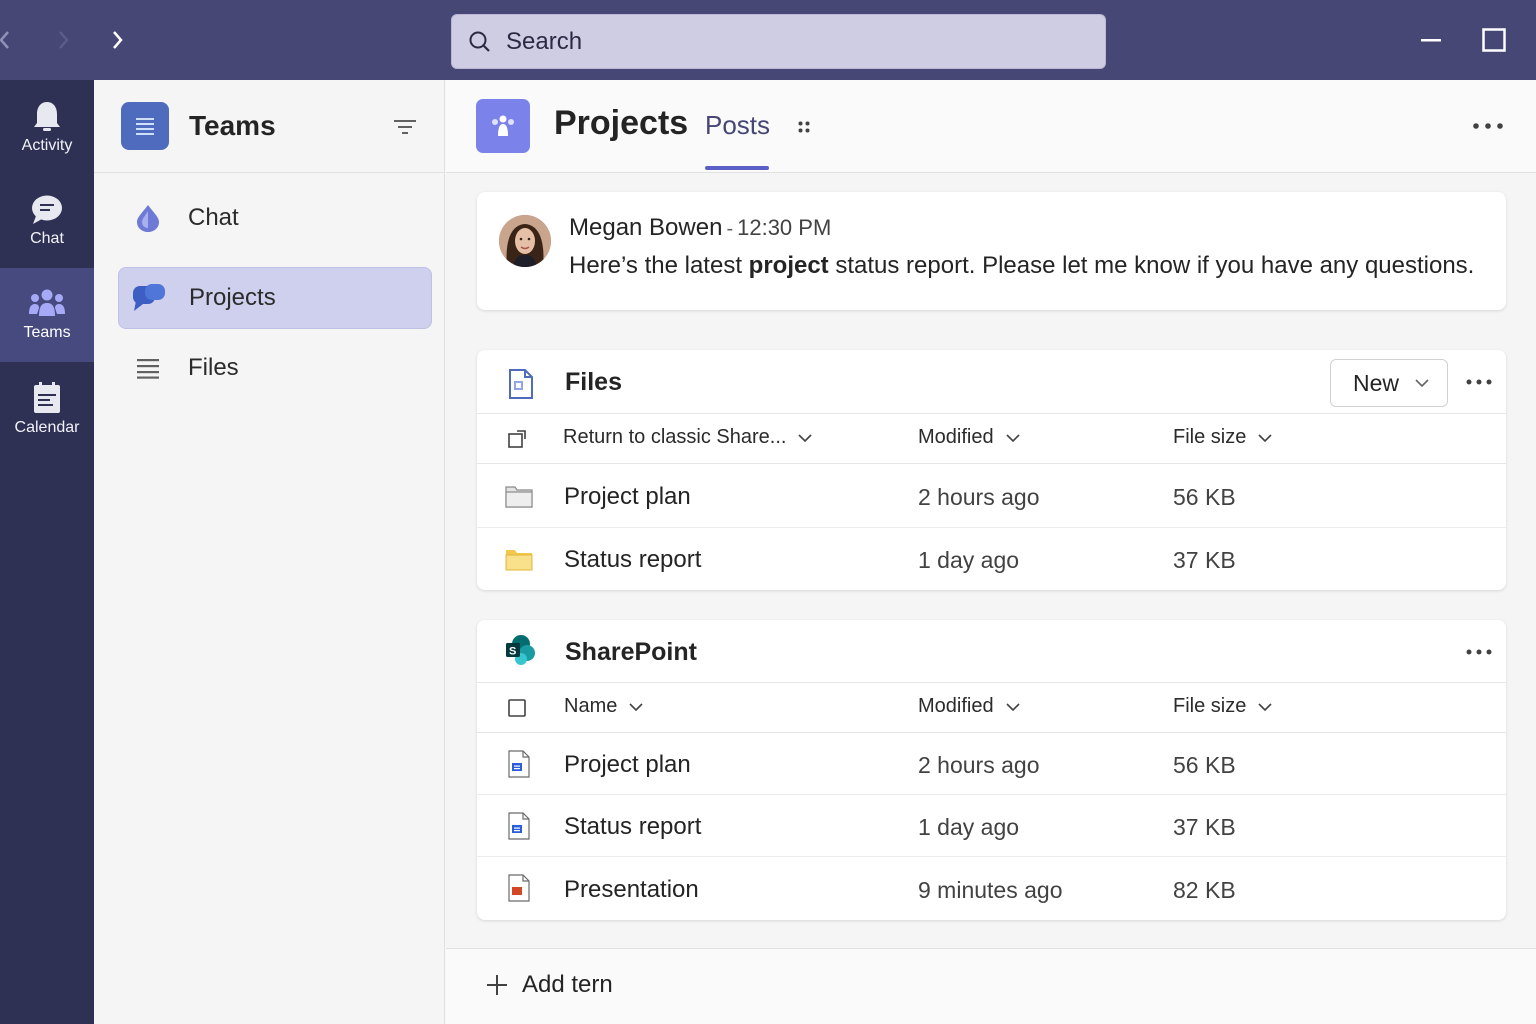  What do you see at coordinates (991, 126) in the screenshot?
I see `channel-header: Projects Posts` at bounding box center [991, 126].